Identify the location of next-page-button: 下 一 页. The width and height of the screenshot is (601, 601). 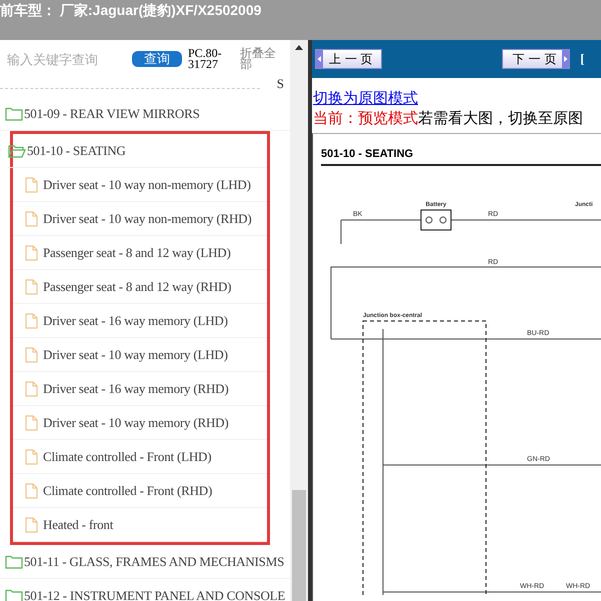
(536, 59).